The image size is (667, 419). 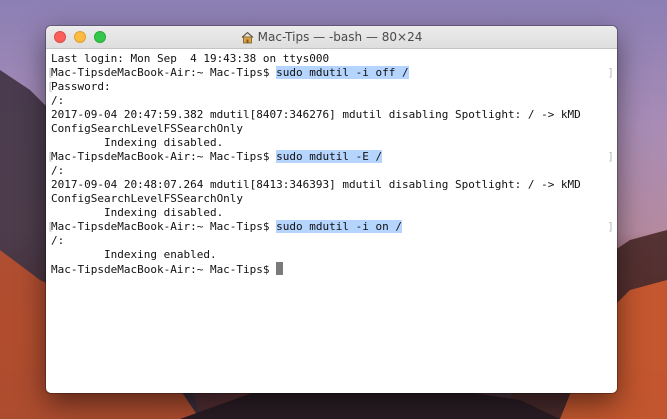 I want to click on home-icon, so click(x=247, y=37).